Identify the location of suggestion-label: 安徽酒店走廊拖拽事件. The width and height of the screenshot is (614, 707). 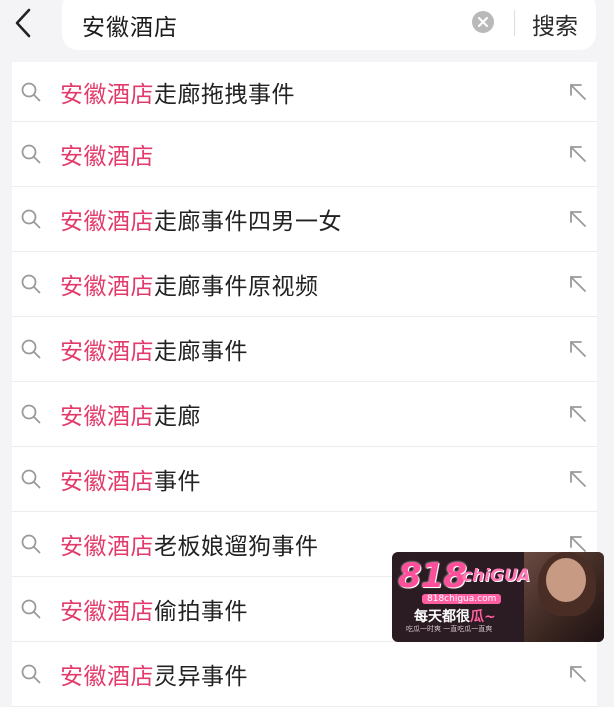
(177, 92).